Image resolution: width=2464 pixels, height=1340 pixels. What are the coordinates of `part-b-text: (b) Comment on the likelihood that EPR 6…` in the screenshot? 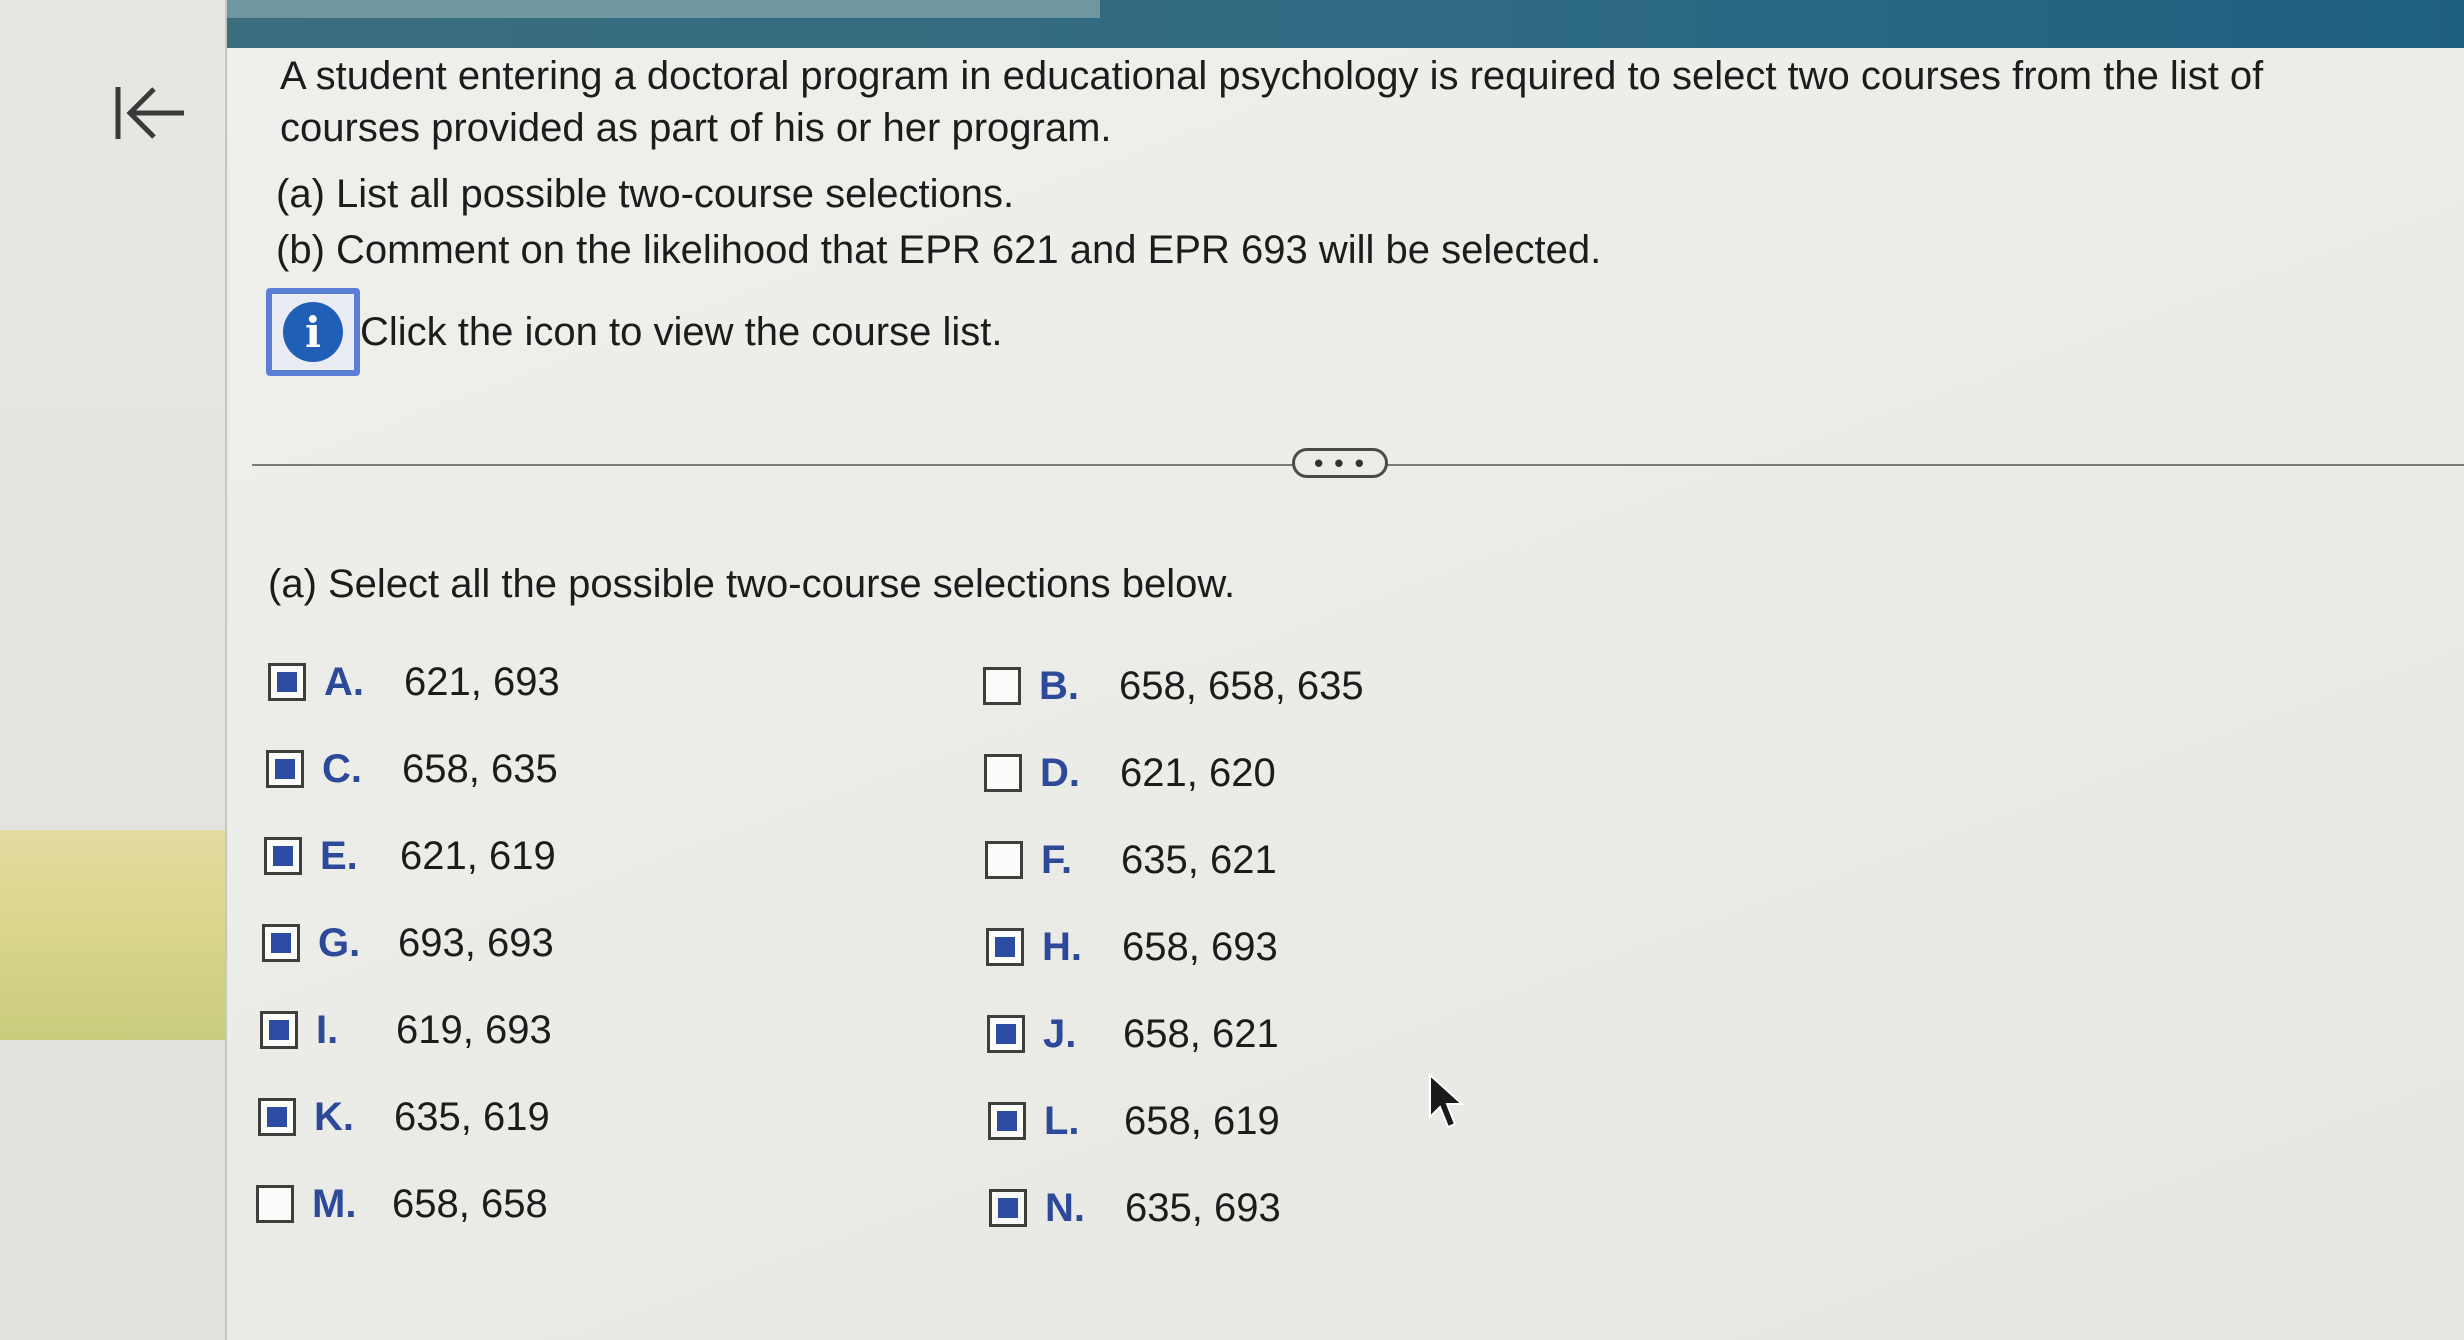 It's located at (939, 250).